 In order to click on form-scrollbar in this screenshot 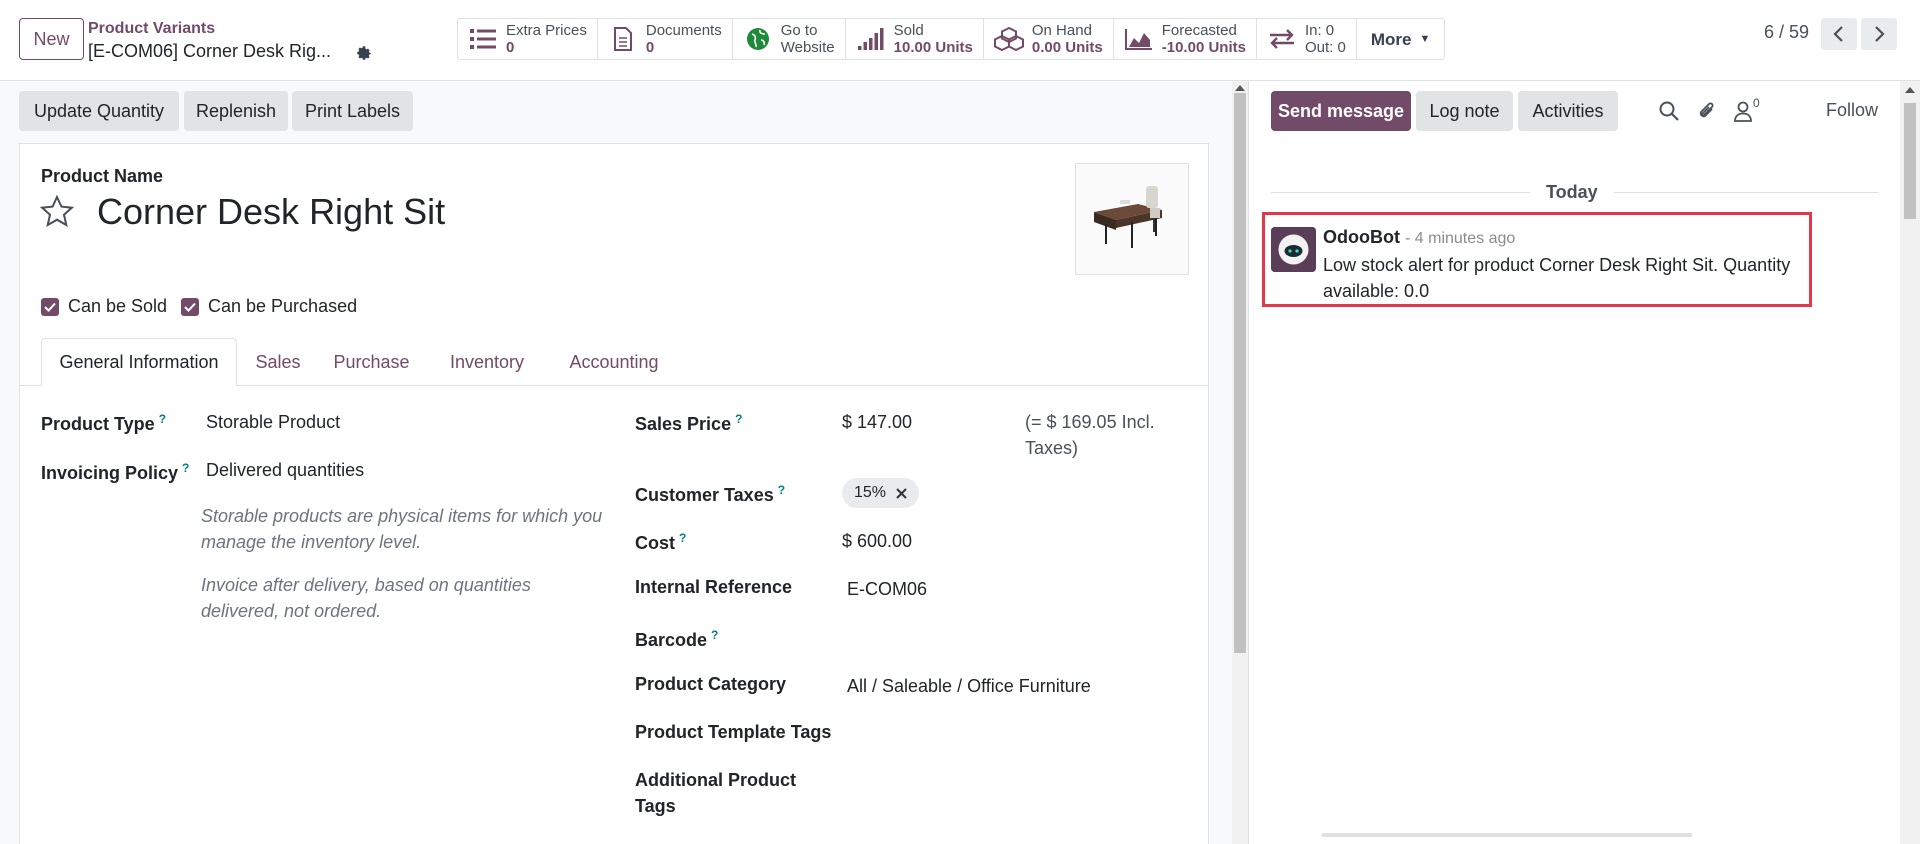, I will do `click(1240, 462)`.